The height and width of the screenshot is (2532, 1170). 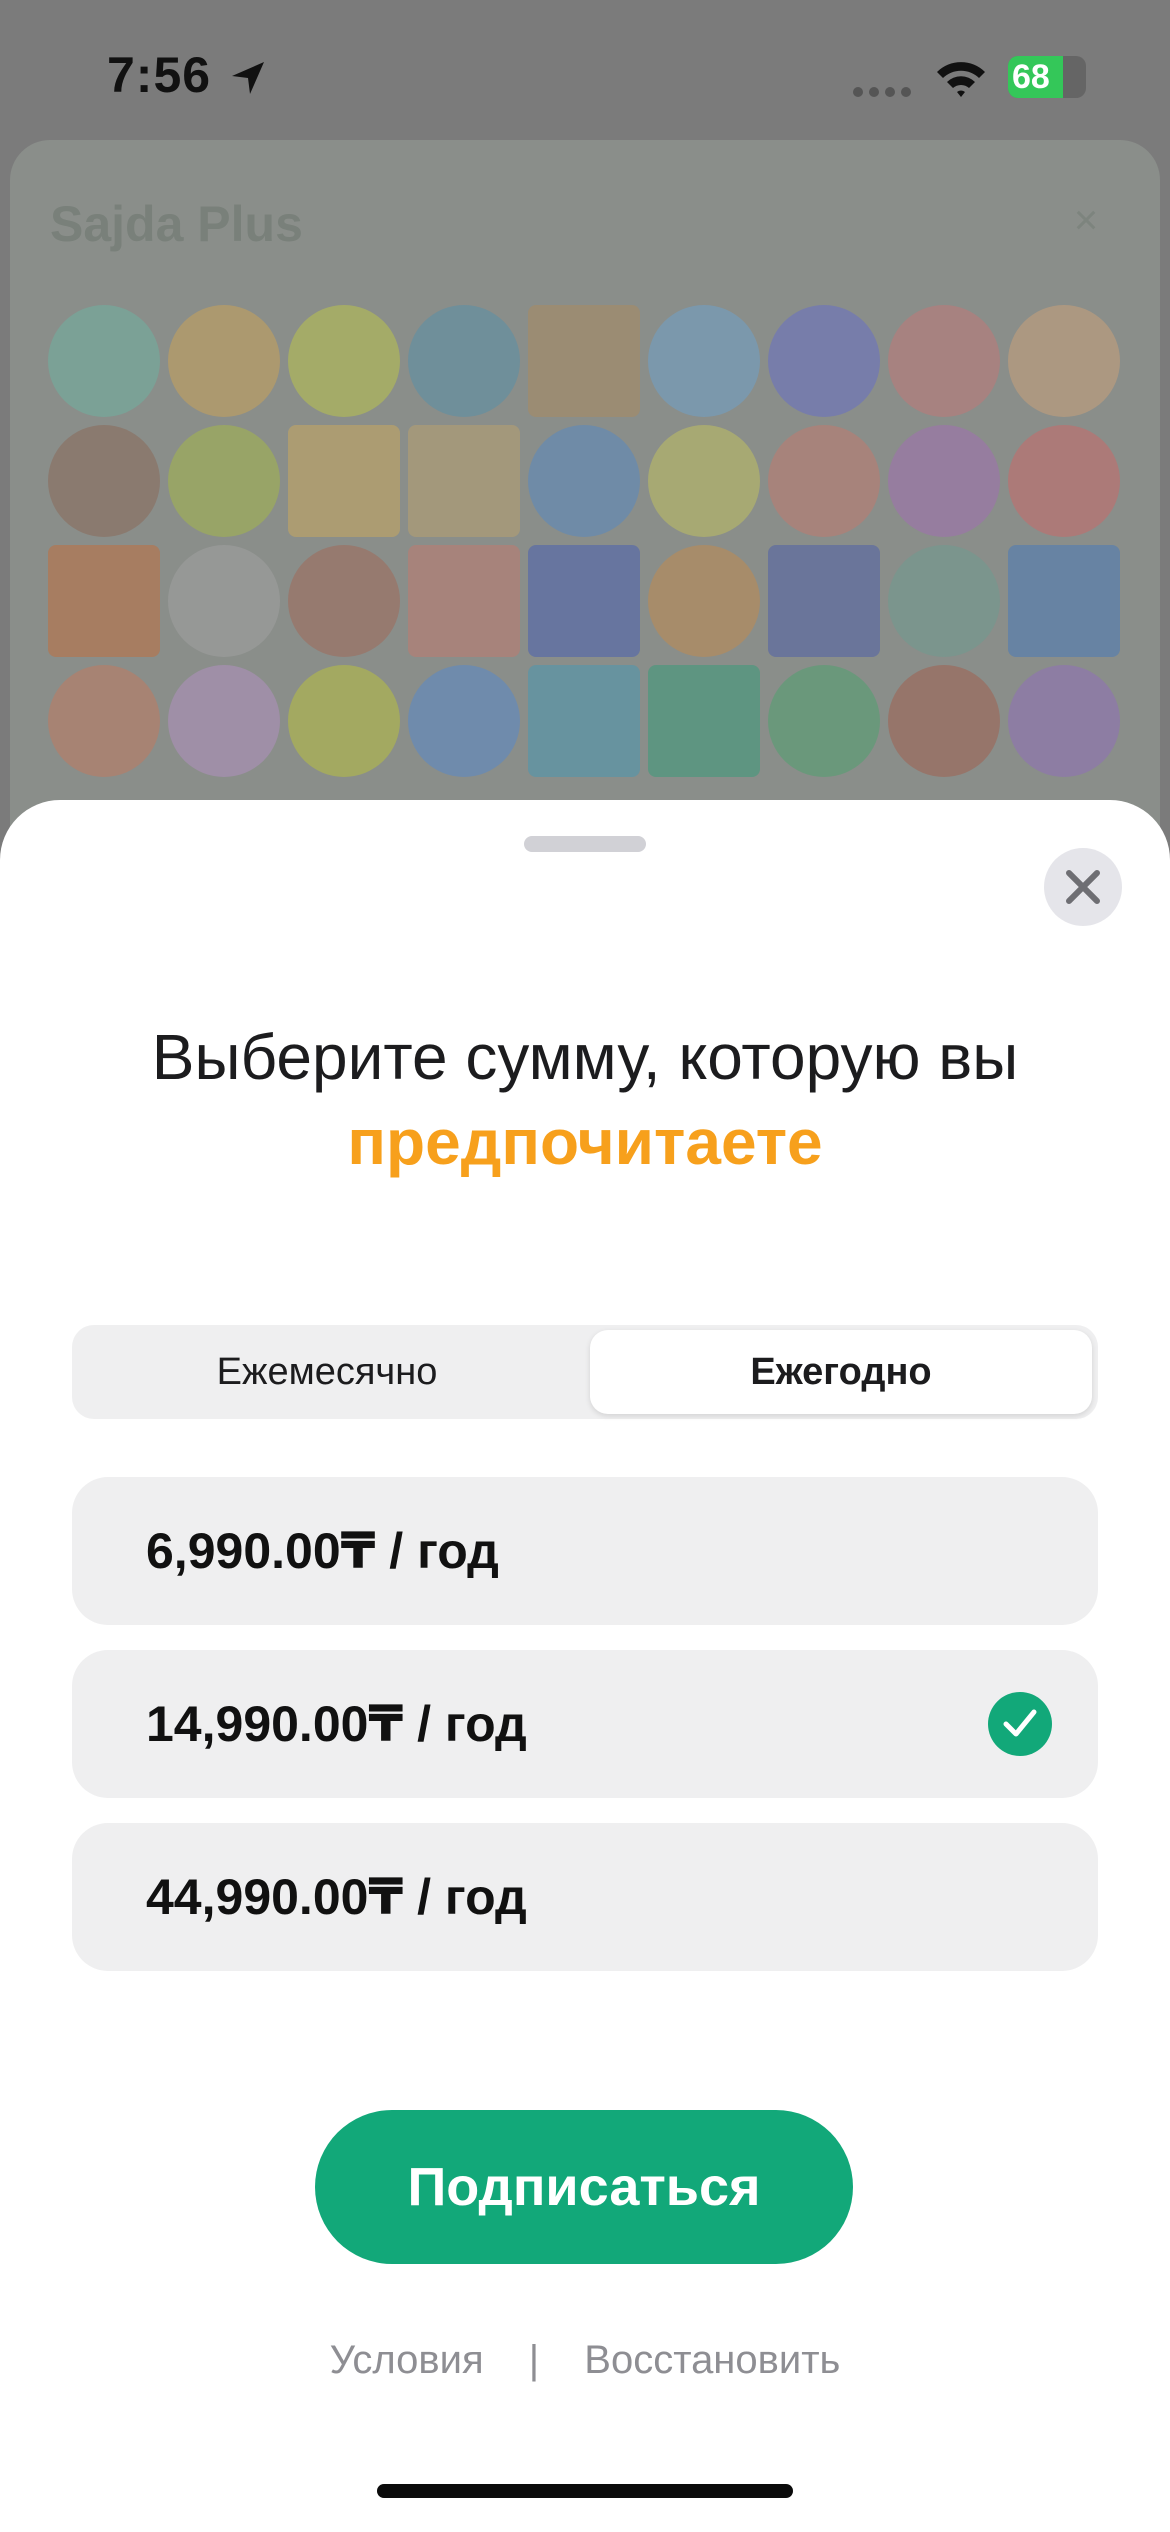 What do you see at coordinates (1020, 1724) in the screenshot?
I see `selected-check-icon` at bounding box center [1020, 1724].